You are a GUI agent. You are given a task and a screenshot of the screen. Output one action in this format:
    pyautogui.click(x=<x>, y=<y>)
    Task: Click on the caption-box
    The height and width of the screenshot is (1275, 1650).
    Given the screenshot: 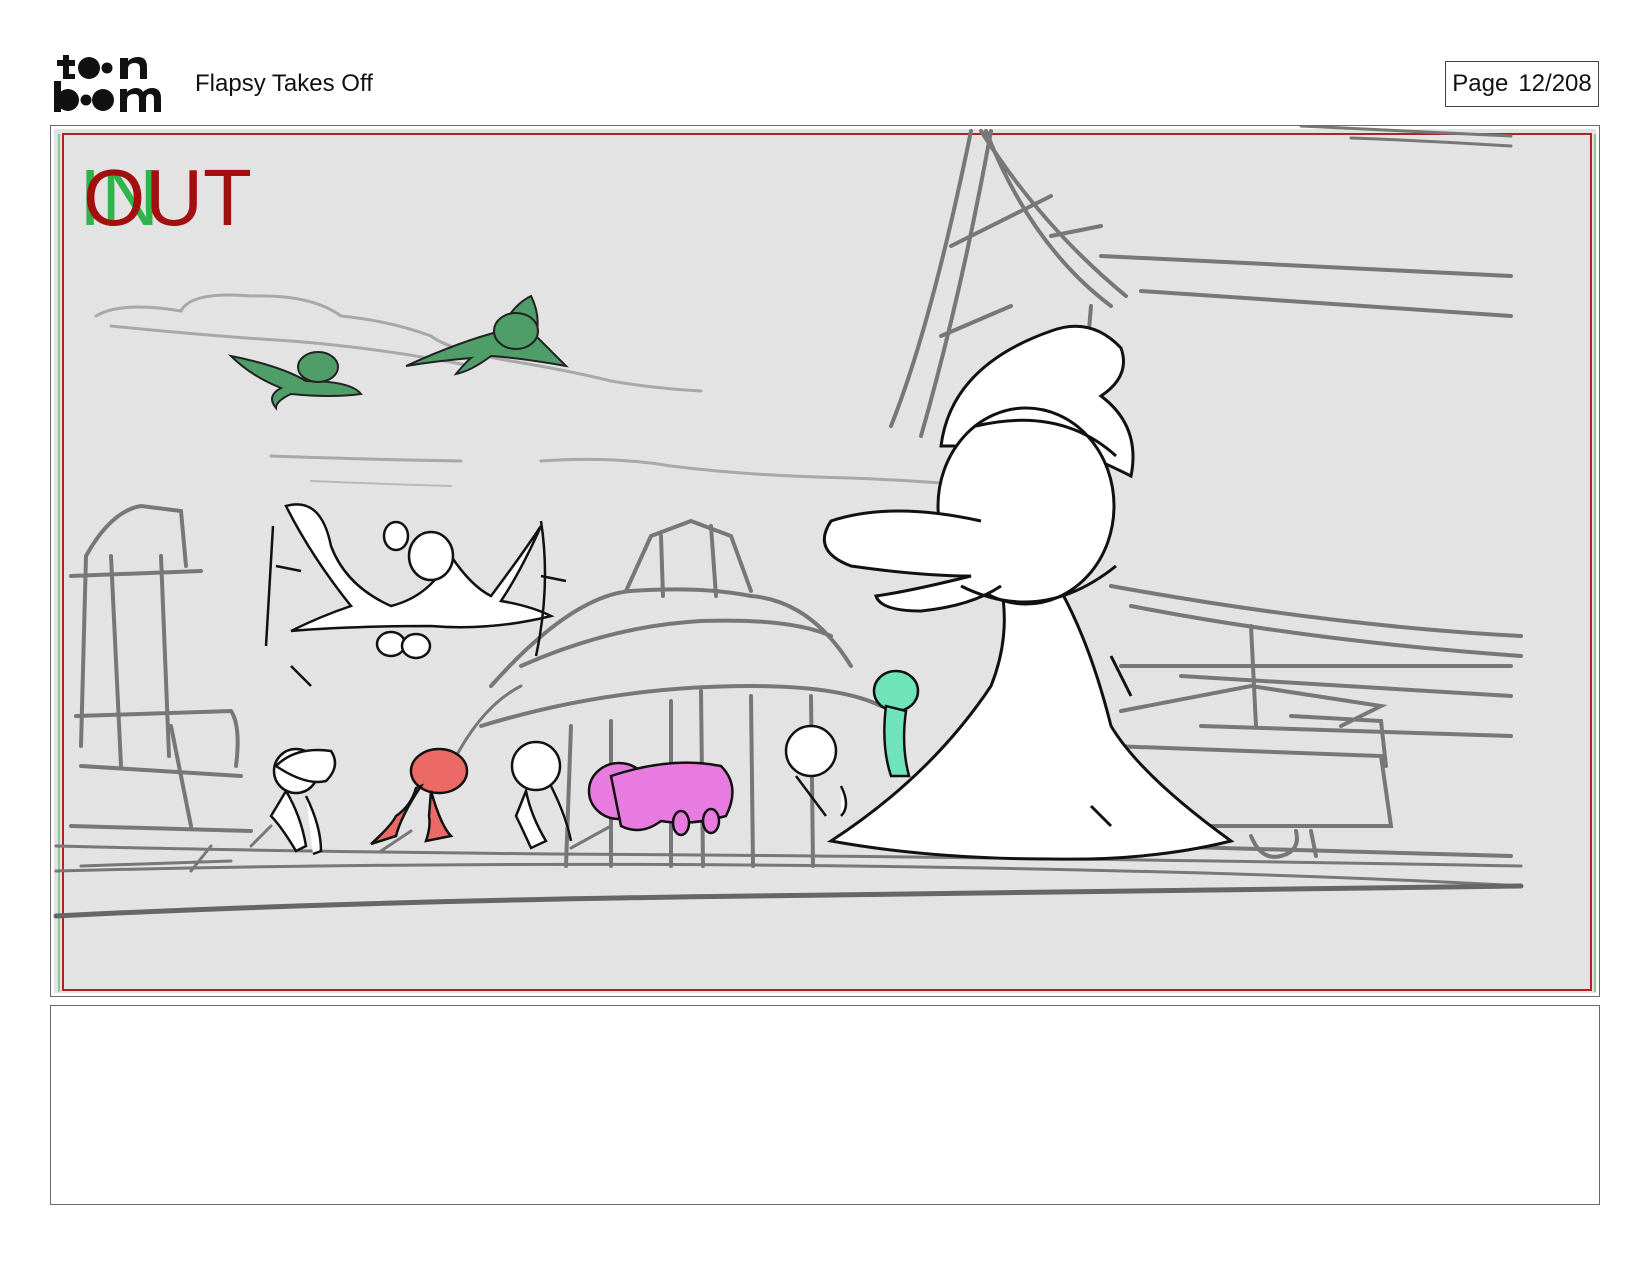 What is the action you would take?
    pyautogui.click(x=825, y=1105)
    